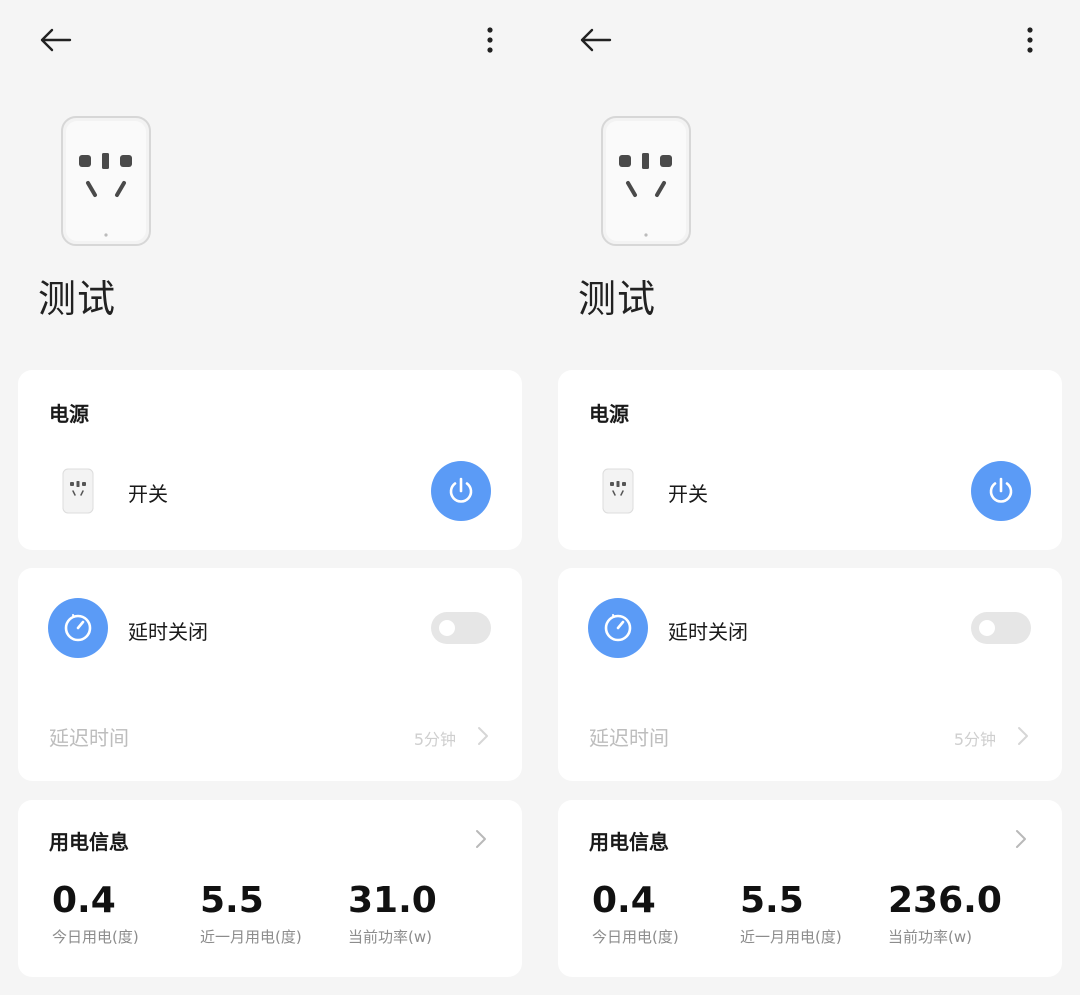  I want to click on stat-current-power: 236.0 当前功率(w), so click(945, 913).